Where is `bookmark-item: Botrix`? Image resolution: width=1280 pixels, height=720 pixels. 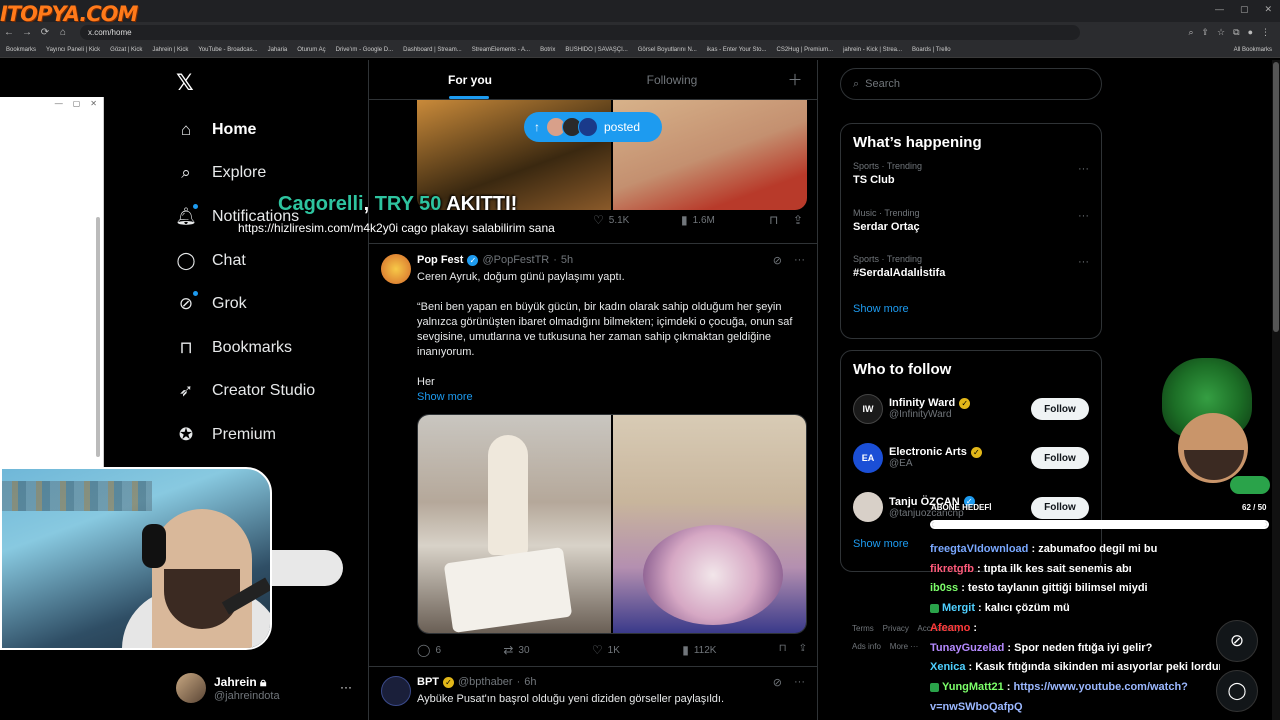
bookmark-item: Botrix is located at coordinates (547, 50).